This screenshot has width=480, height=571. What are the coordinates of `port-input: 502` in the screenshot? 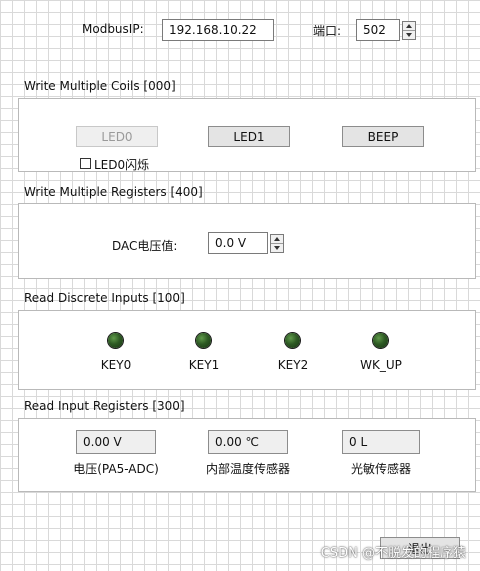 It's located at (378, 30).